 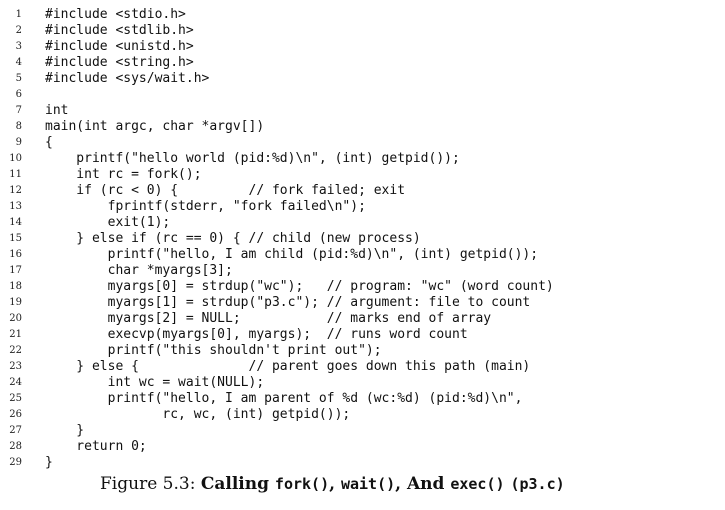 What do you see at coordinates (362, 47) in the screenshot?
I see `code-line: 3 #include <unistd.h>` at bounding box center [362, 47].